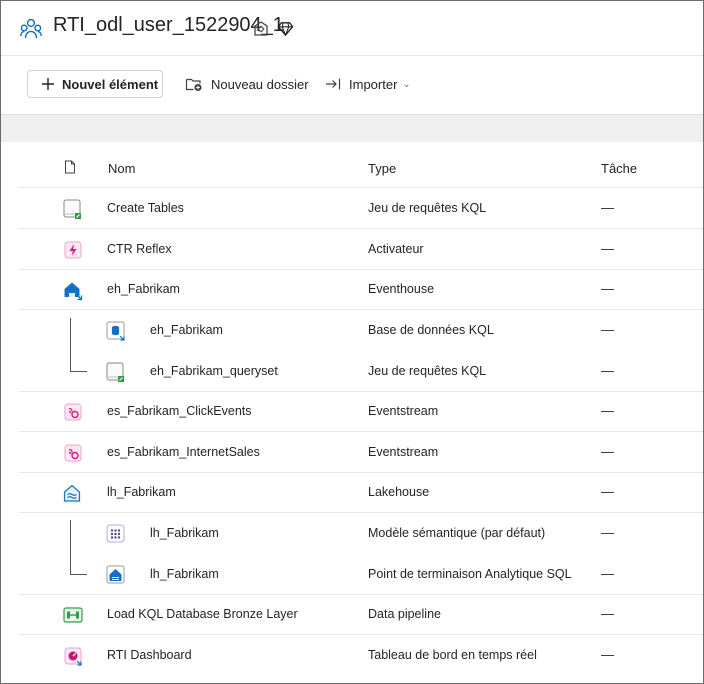  Describe the element at coordinates (361, 169) in the screenshot. I see `table-header: Nom Type Tâche` at that location.